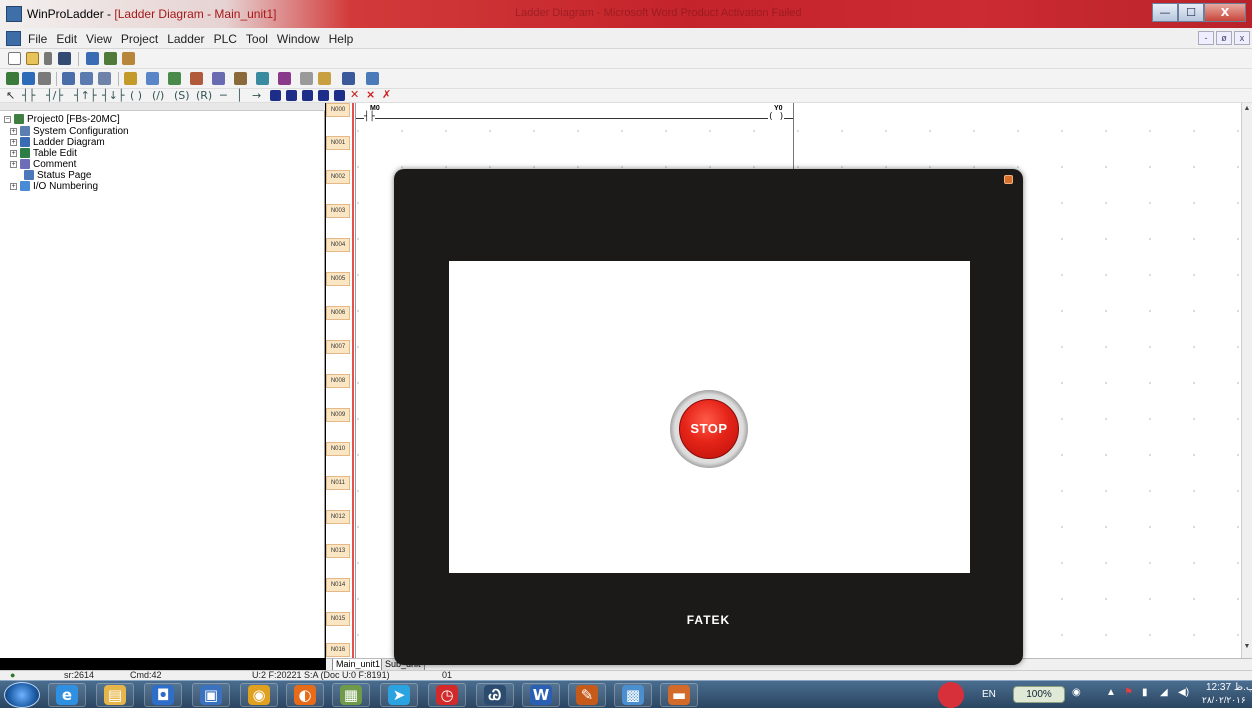 The height and width of the screenshot is (708, 1252). What do you see at coordinates (110, 58) in the screenshot?
I see `table-view-icon` at bounding box center [110, 58].